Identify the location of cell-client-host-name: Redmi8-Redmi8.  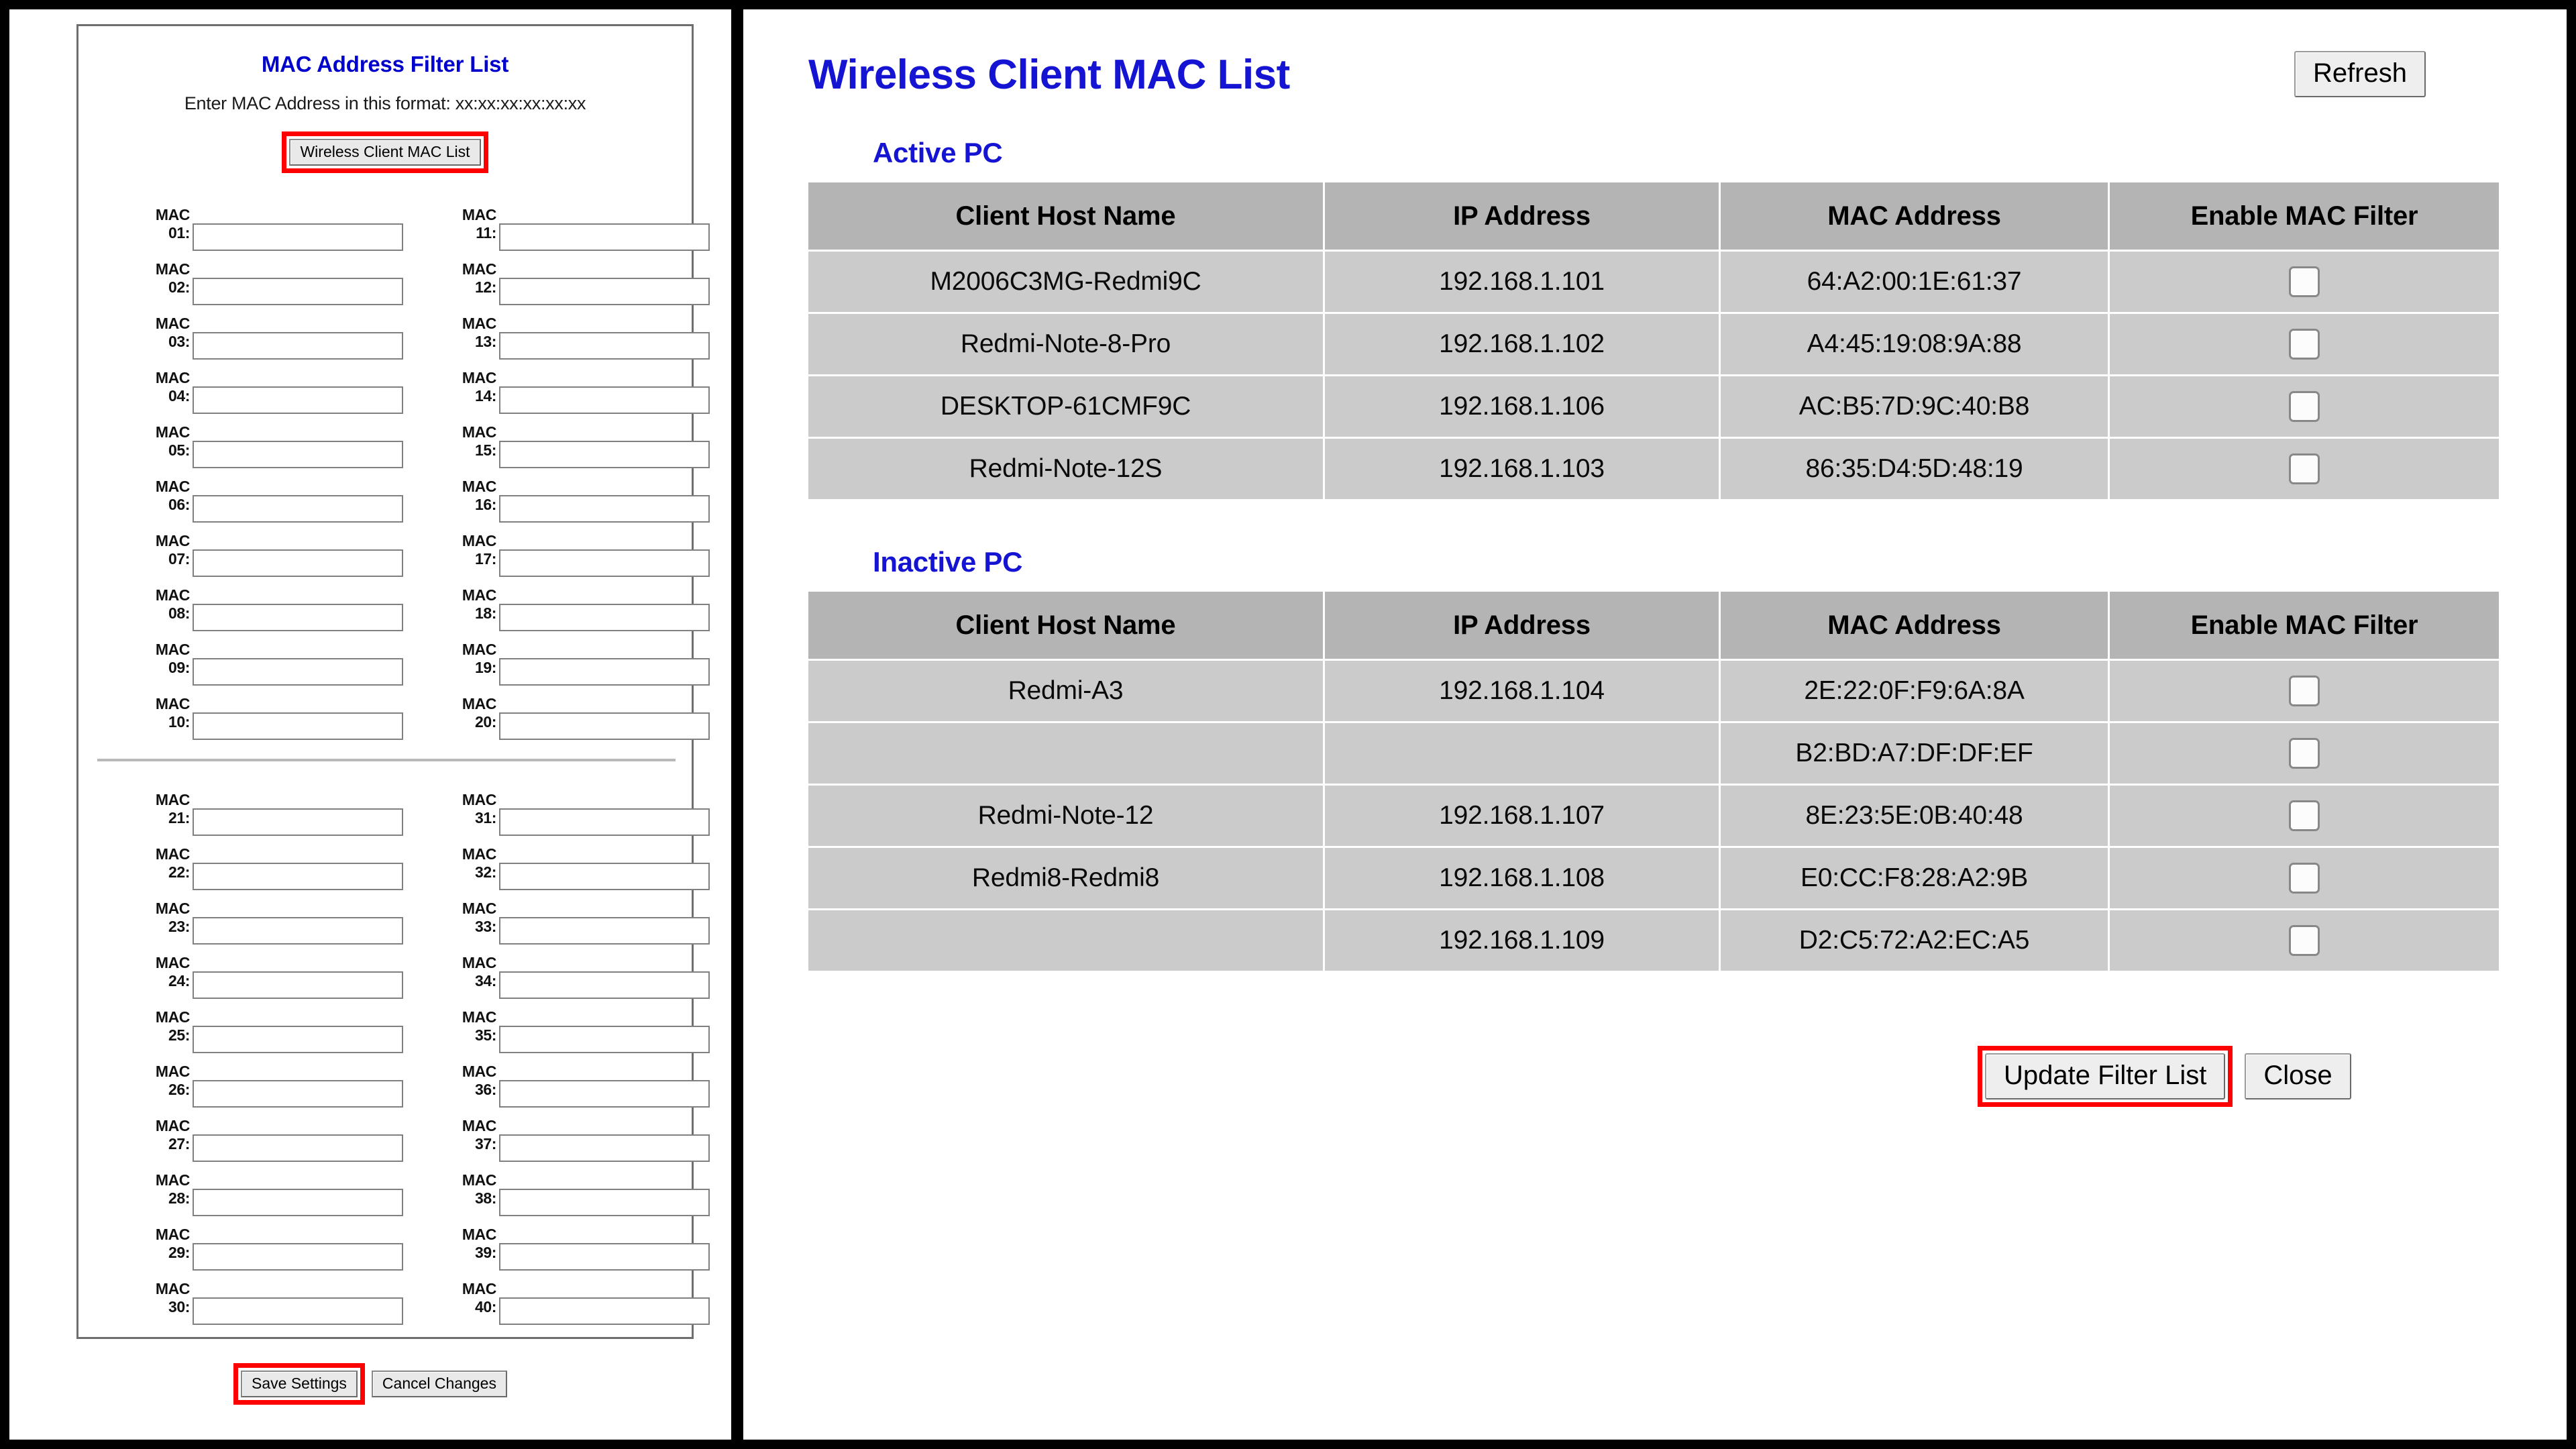
(1066, 879).